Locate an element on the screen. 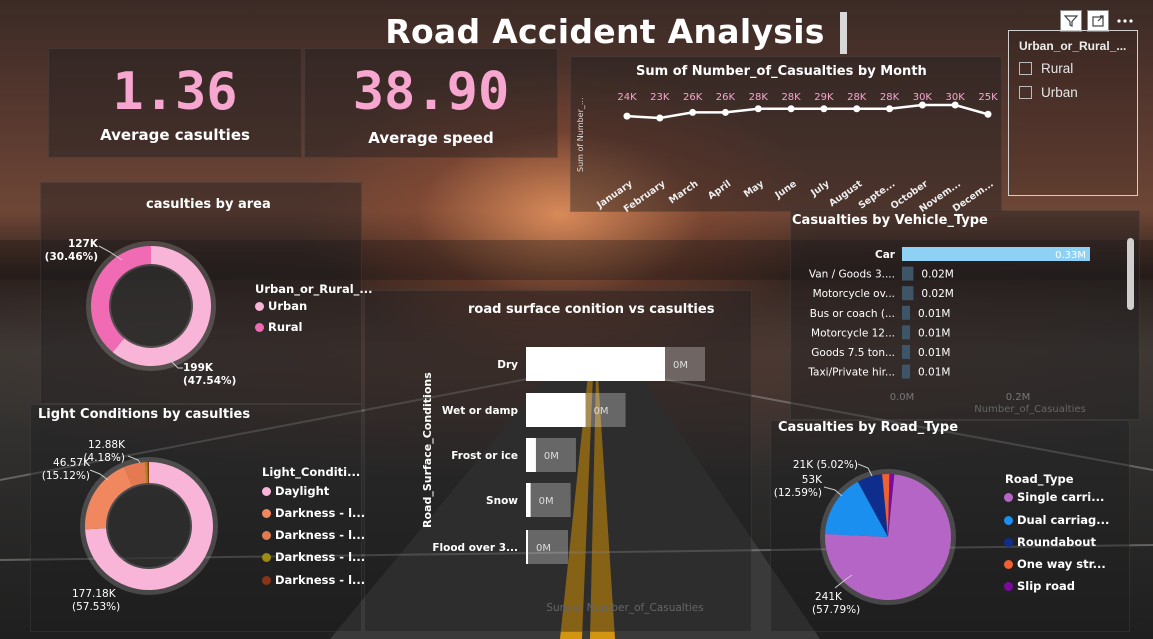 This screenshot has height=639, width=1153. area-hole is located at coordinates (151, 306).